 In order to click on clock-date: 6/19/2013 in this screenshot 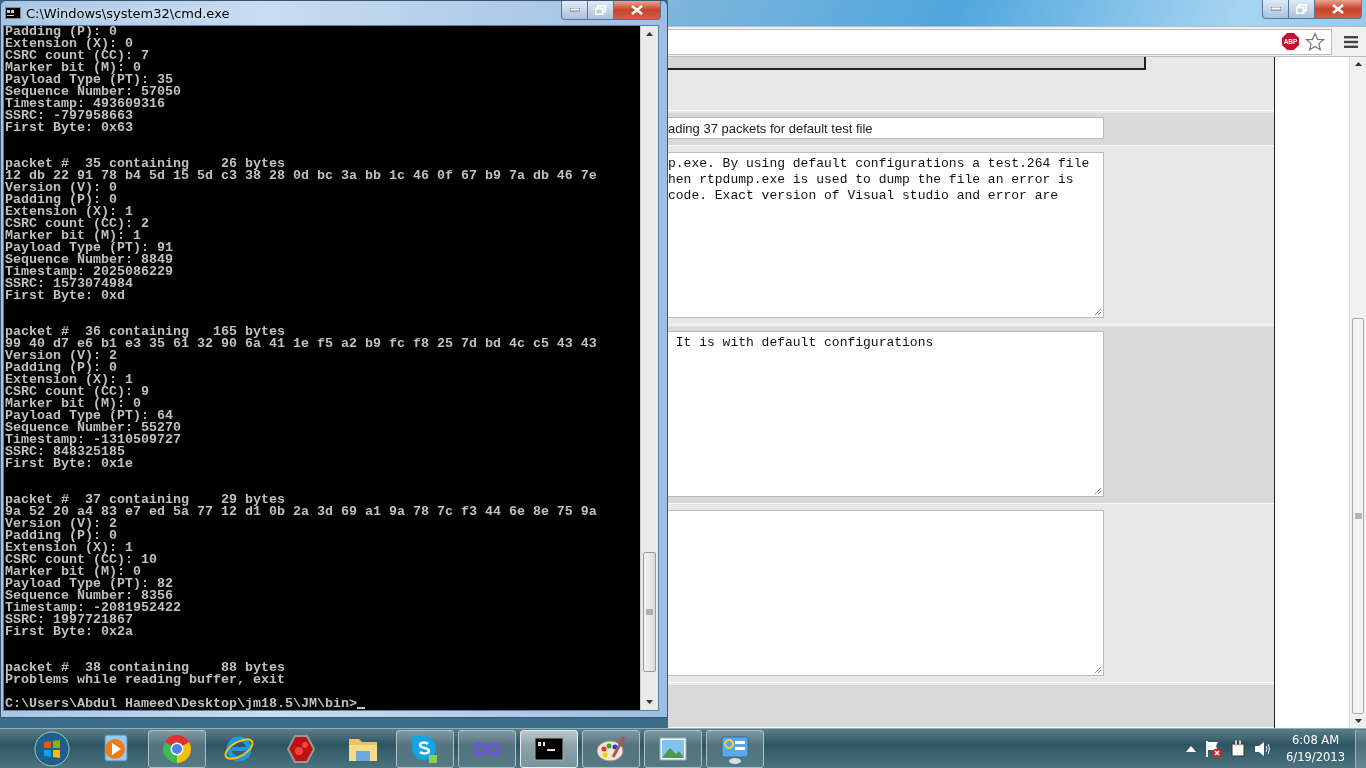, I will do `click(1315, 757)`.